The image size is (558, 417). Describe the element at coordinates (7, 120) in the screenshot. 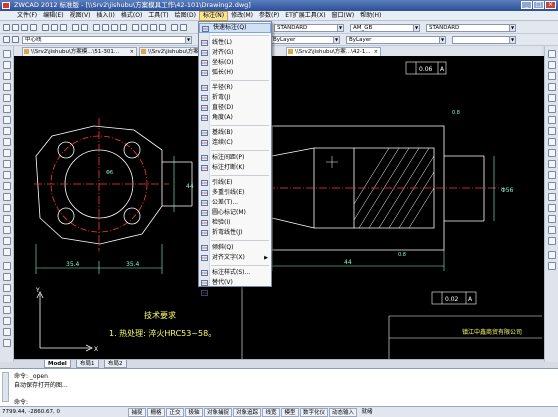

I see `circle-icon` at that location.